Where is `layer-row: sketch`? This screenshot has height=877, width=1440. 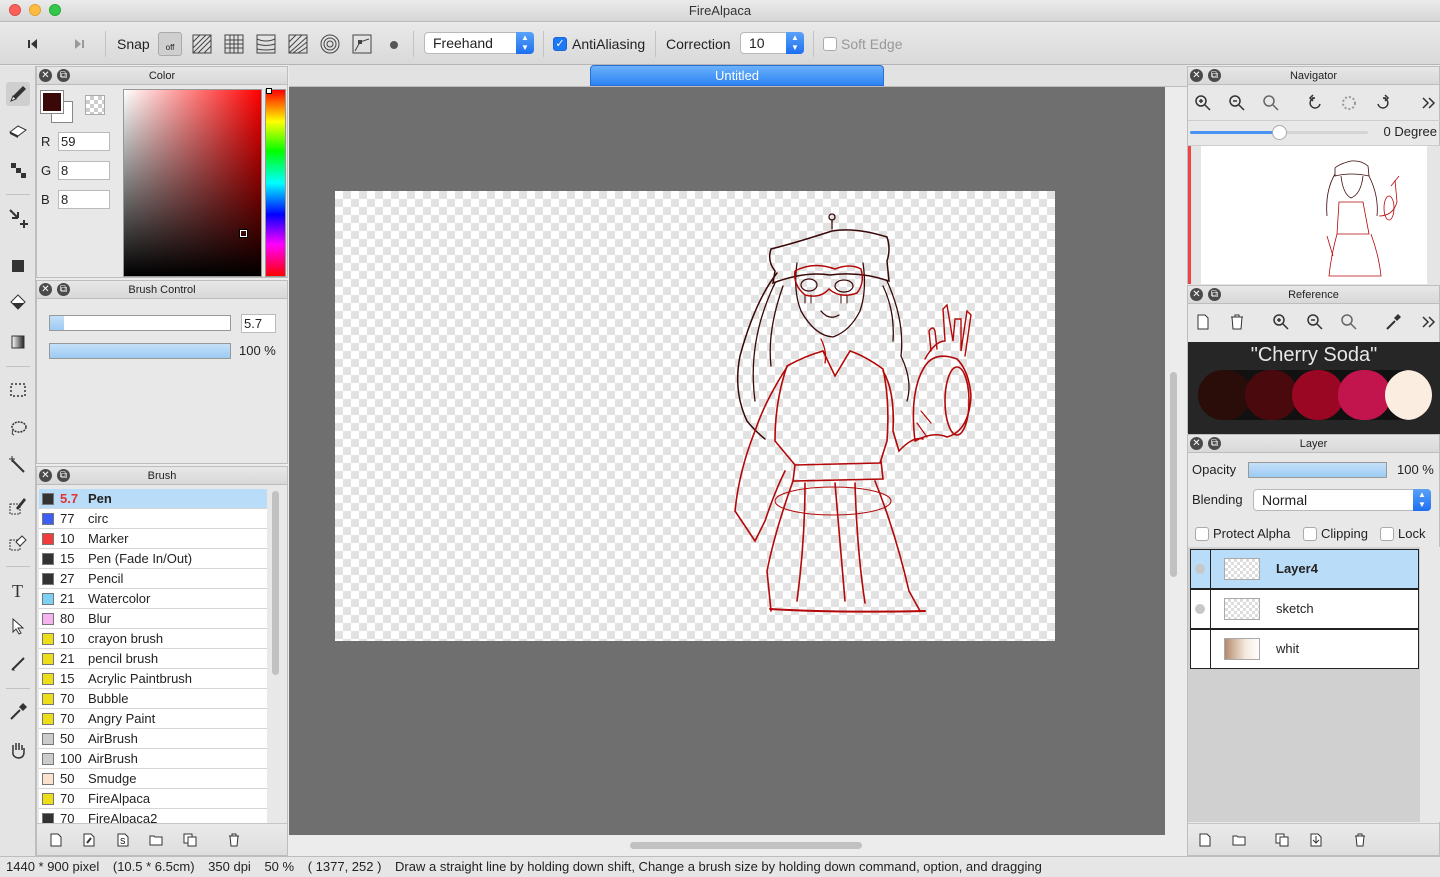
layer-row: sketch is located at coordinates (1304, 609).